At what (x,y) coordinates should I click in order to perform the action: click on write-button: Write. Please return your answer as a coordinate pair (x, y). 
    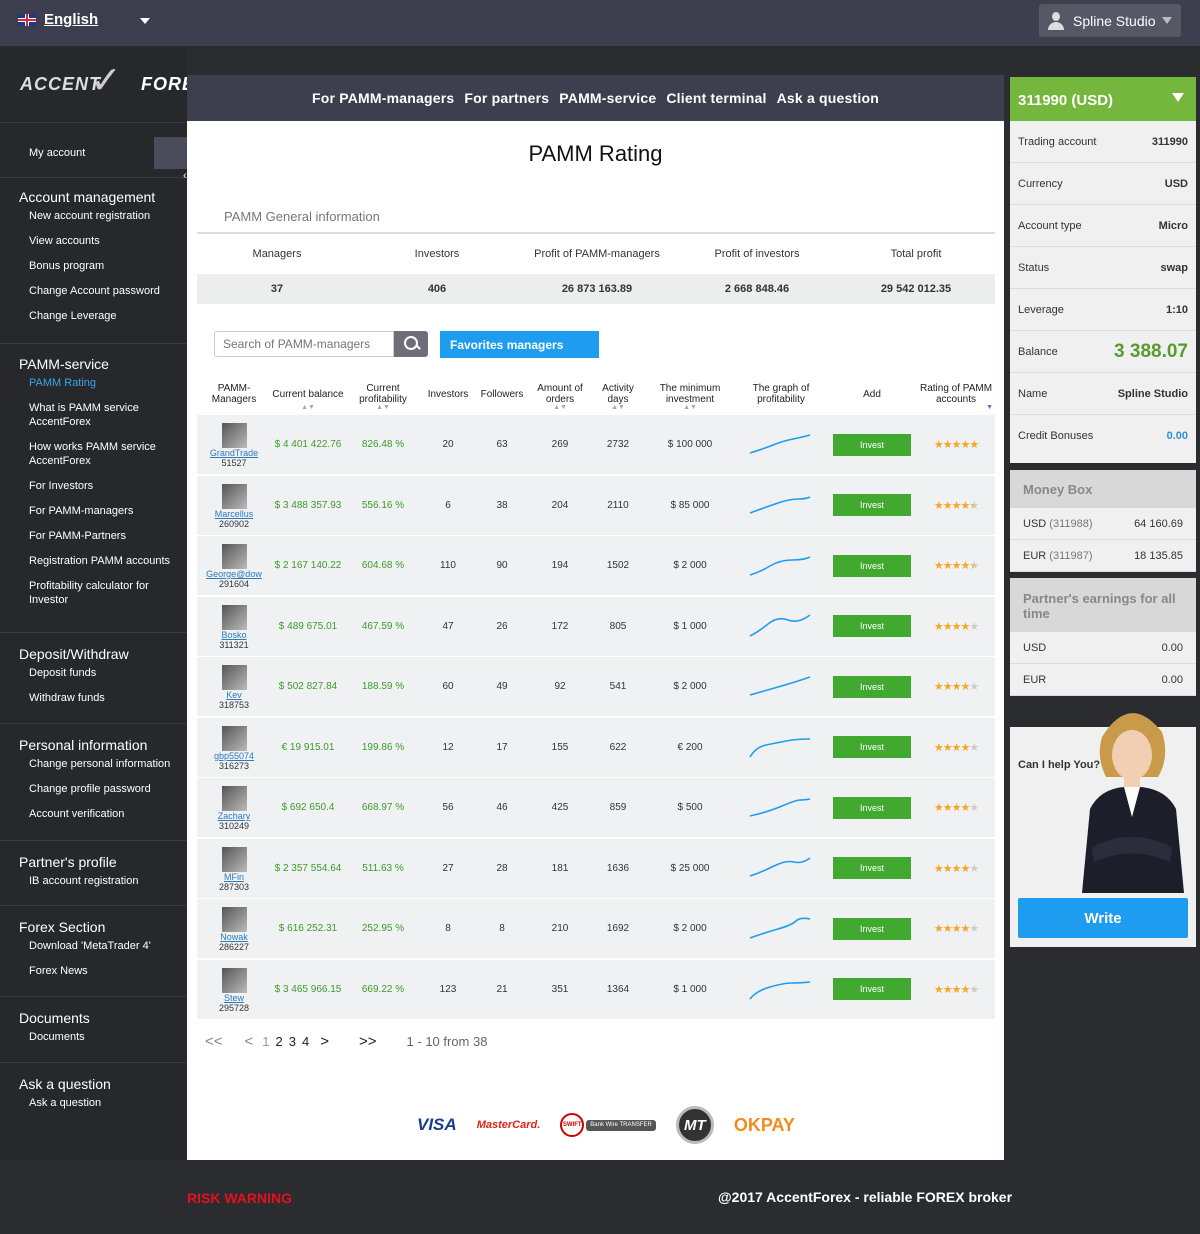
    Looking at the image, I should click on (1103, 918).